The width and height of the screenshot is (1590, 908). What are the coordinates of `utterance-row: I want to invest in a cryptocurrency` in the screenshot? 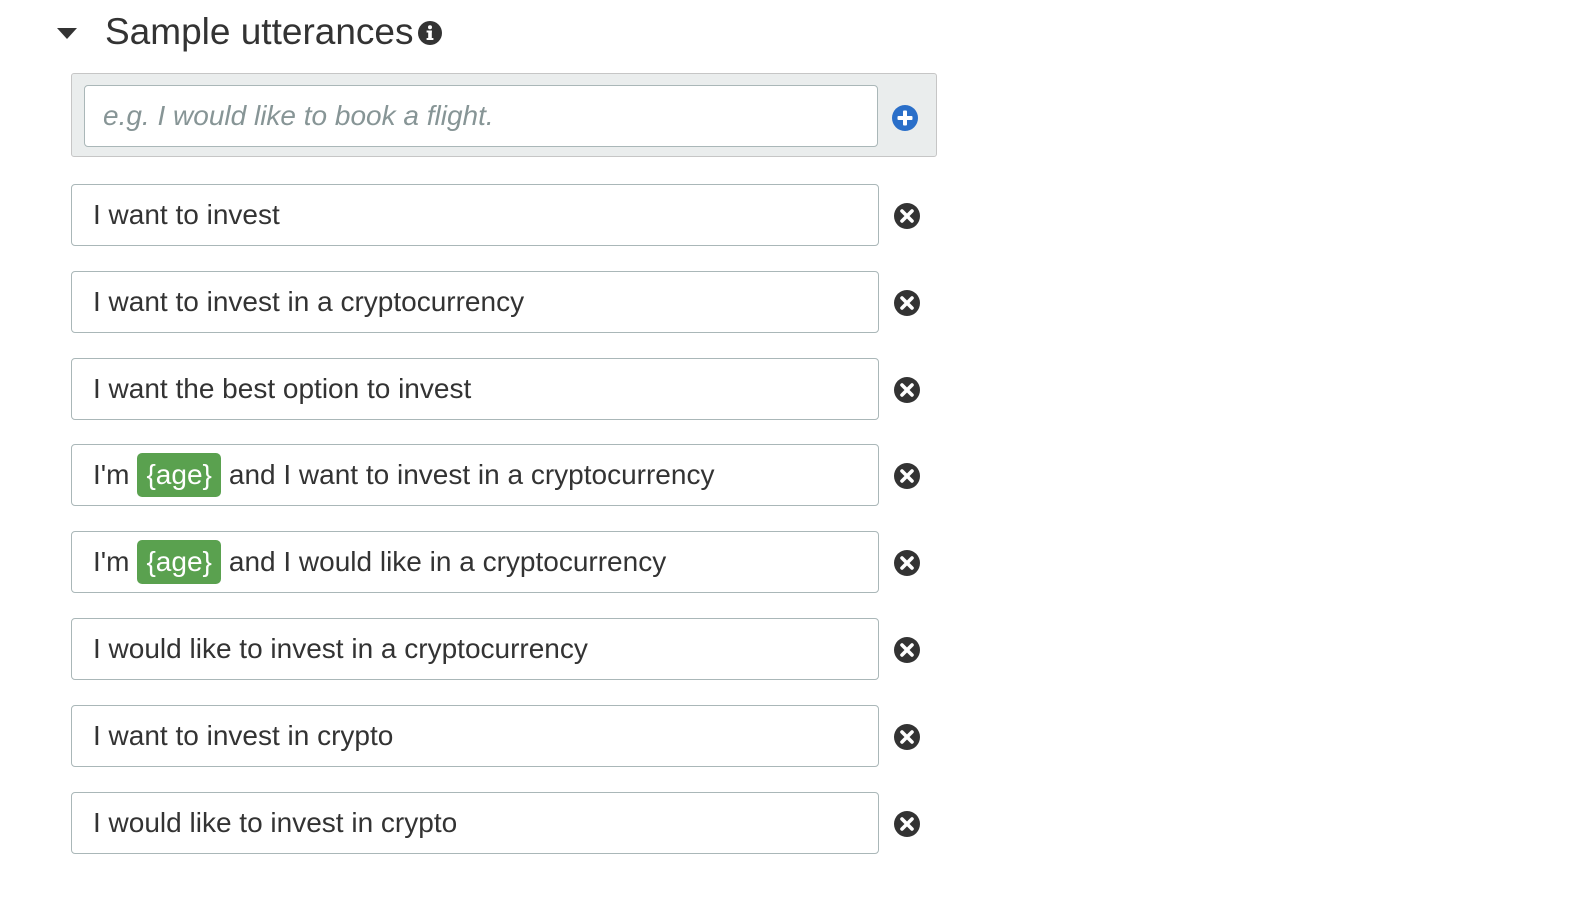 It's located at (506, 303).